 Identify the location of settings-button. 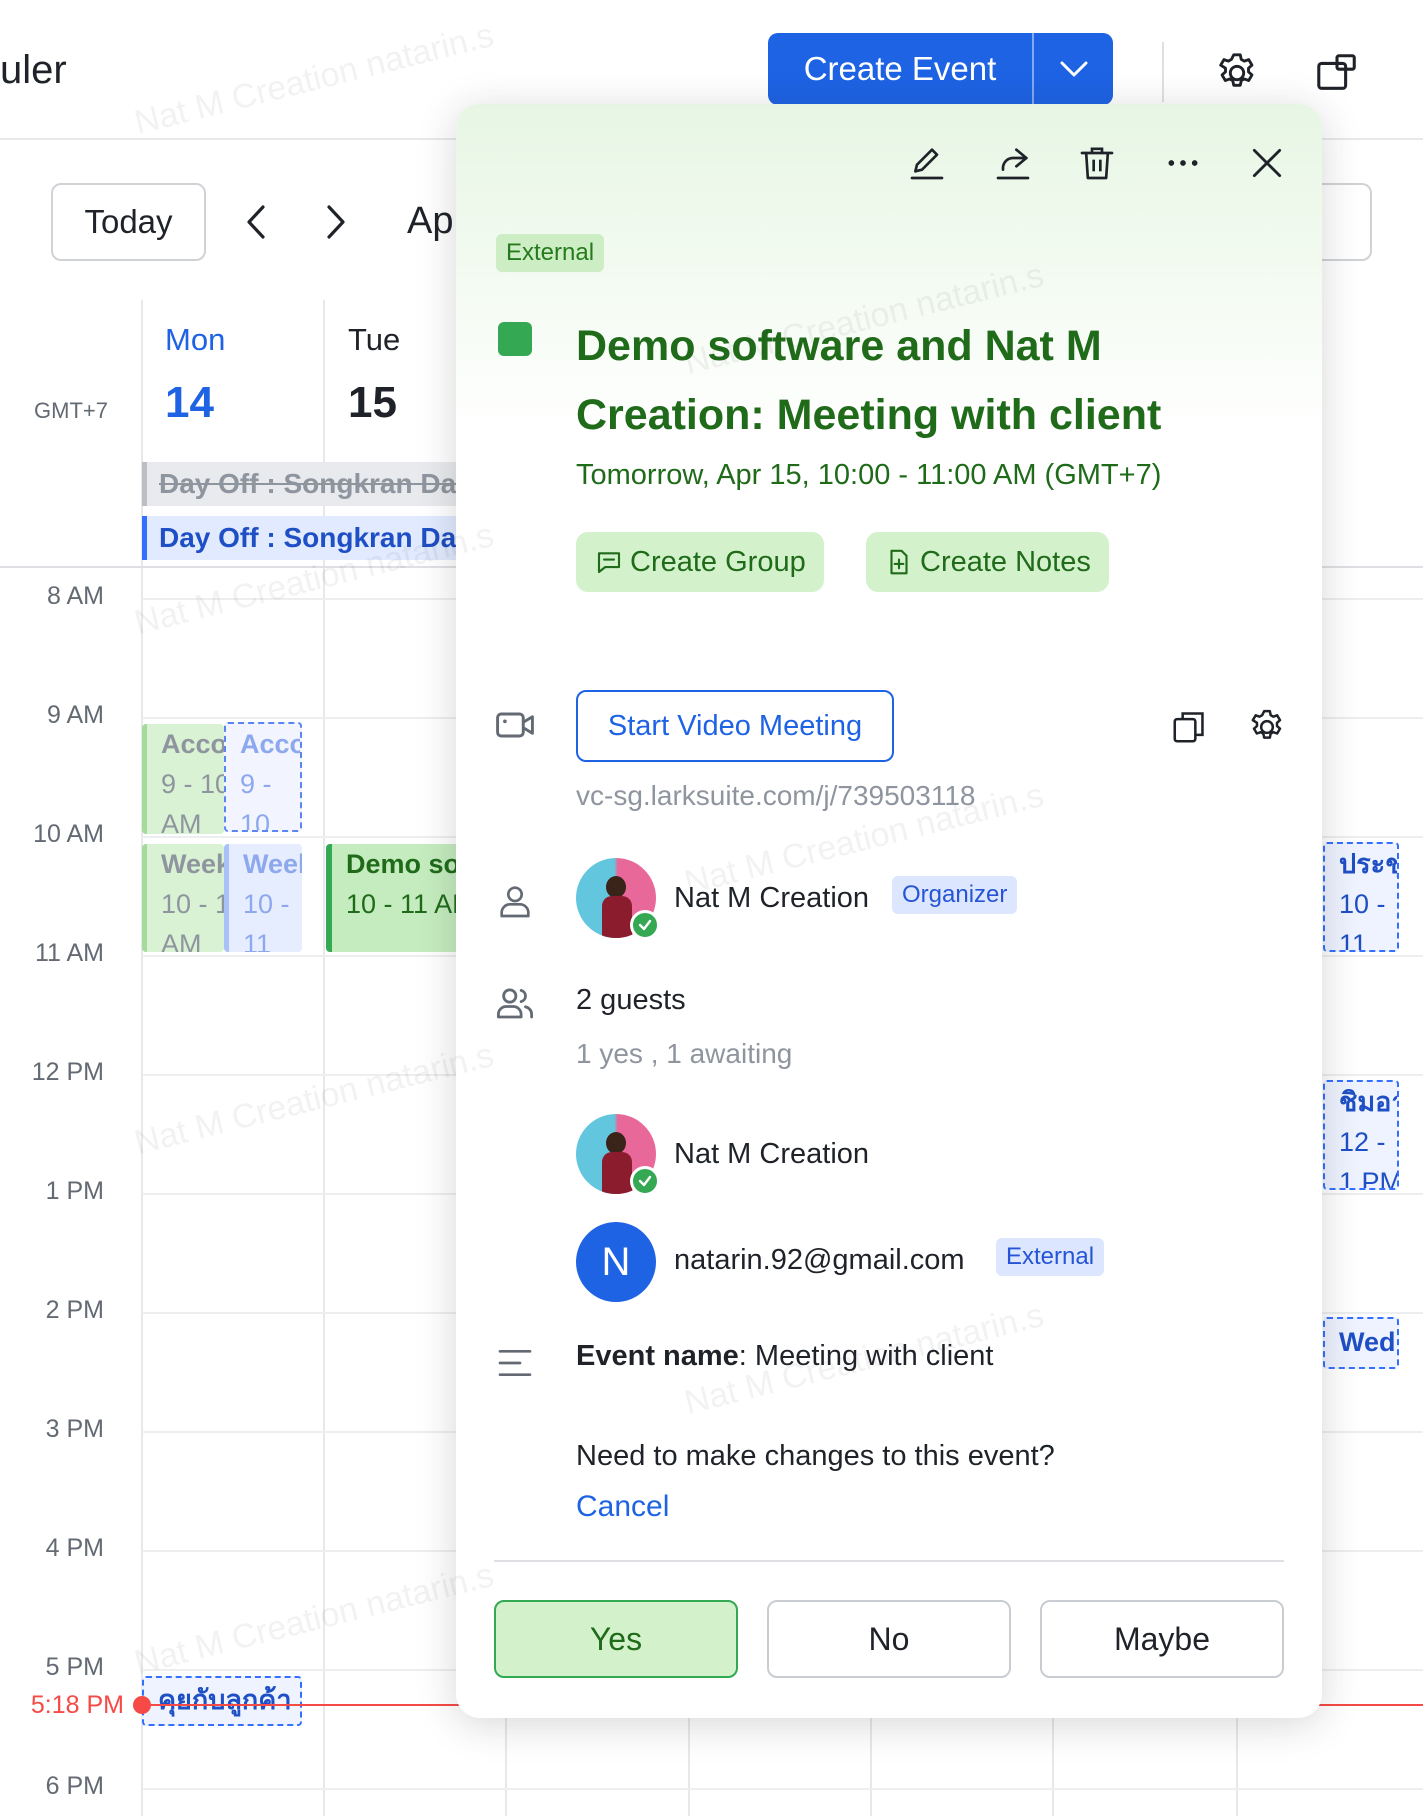
(1237, 73).